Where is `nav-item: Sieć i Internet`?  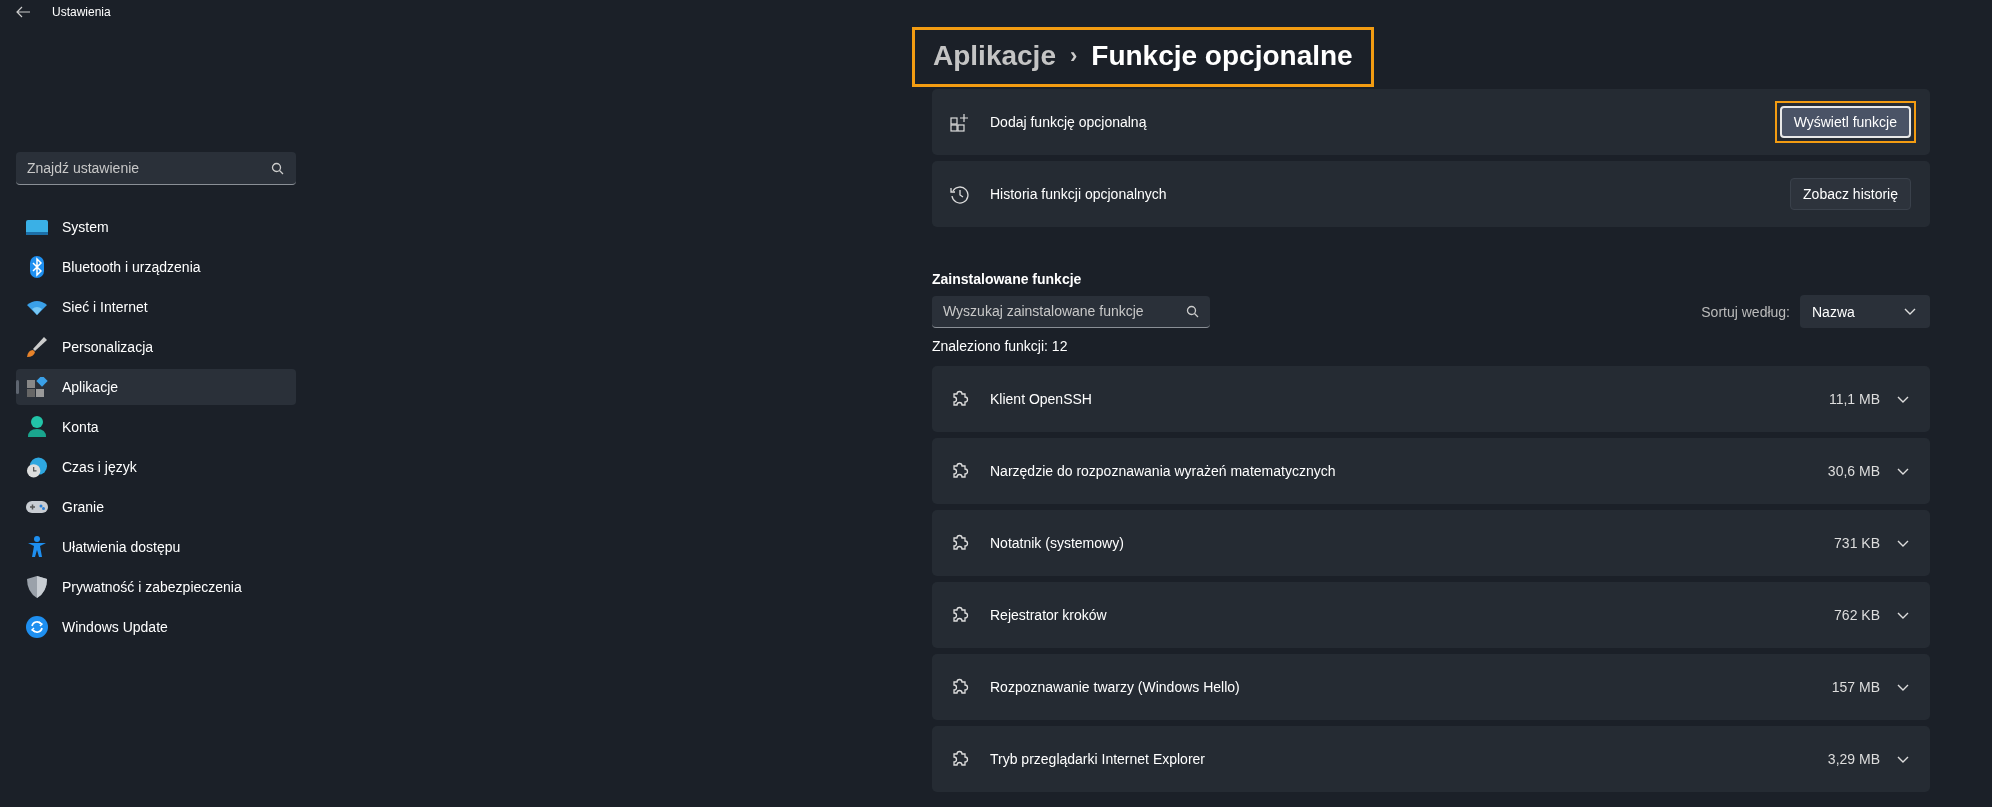 nav-item: Sieć i Internet is located at coordinates (156, 307).